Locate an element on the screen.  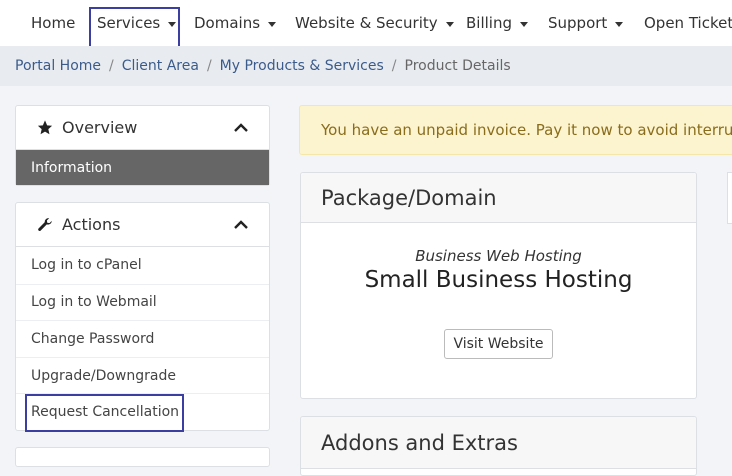
nav-website-security: Website & Security is located at coordinates (374, 23).